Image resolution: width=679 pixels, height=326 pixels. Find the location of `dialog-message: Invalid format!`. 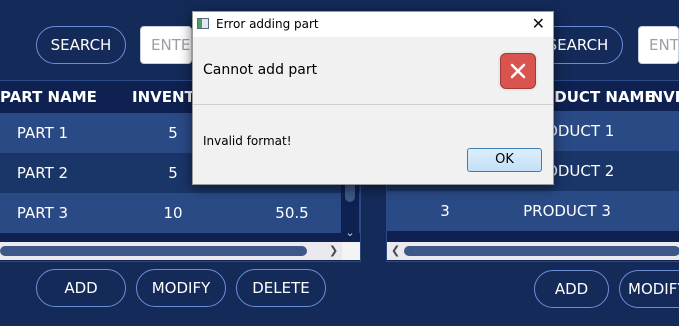

dialog-message: Invalid format! is located at coordinates (247, 141).